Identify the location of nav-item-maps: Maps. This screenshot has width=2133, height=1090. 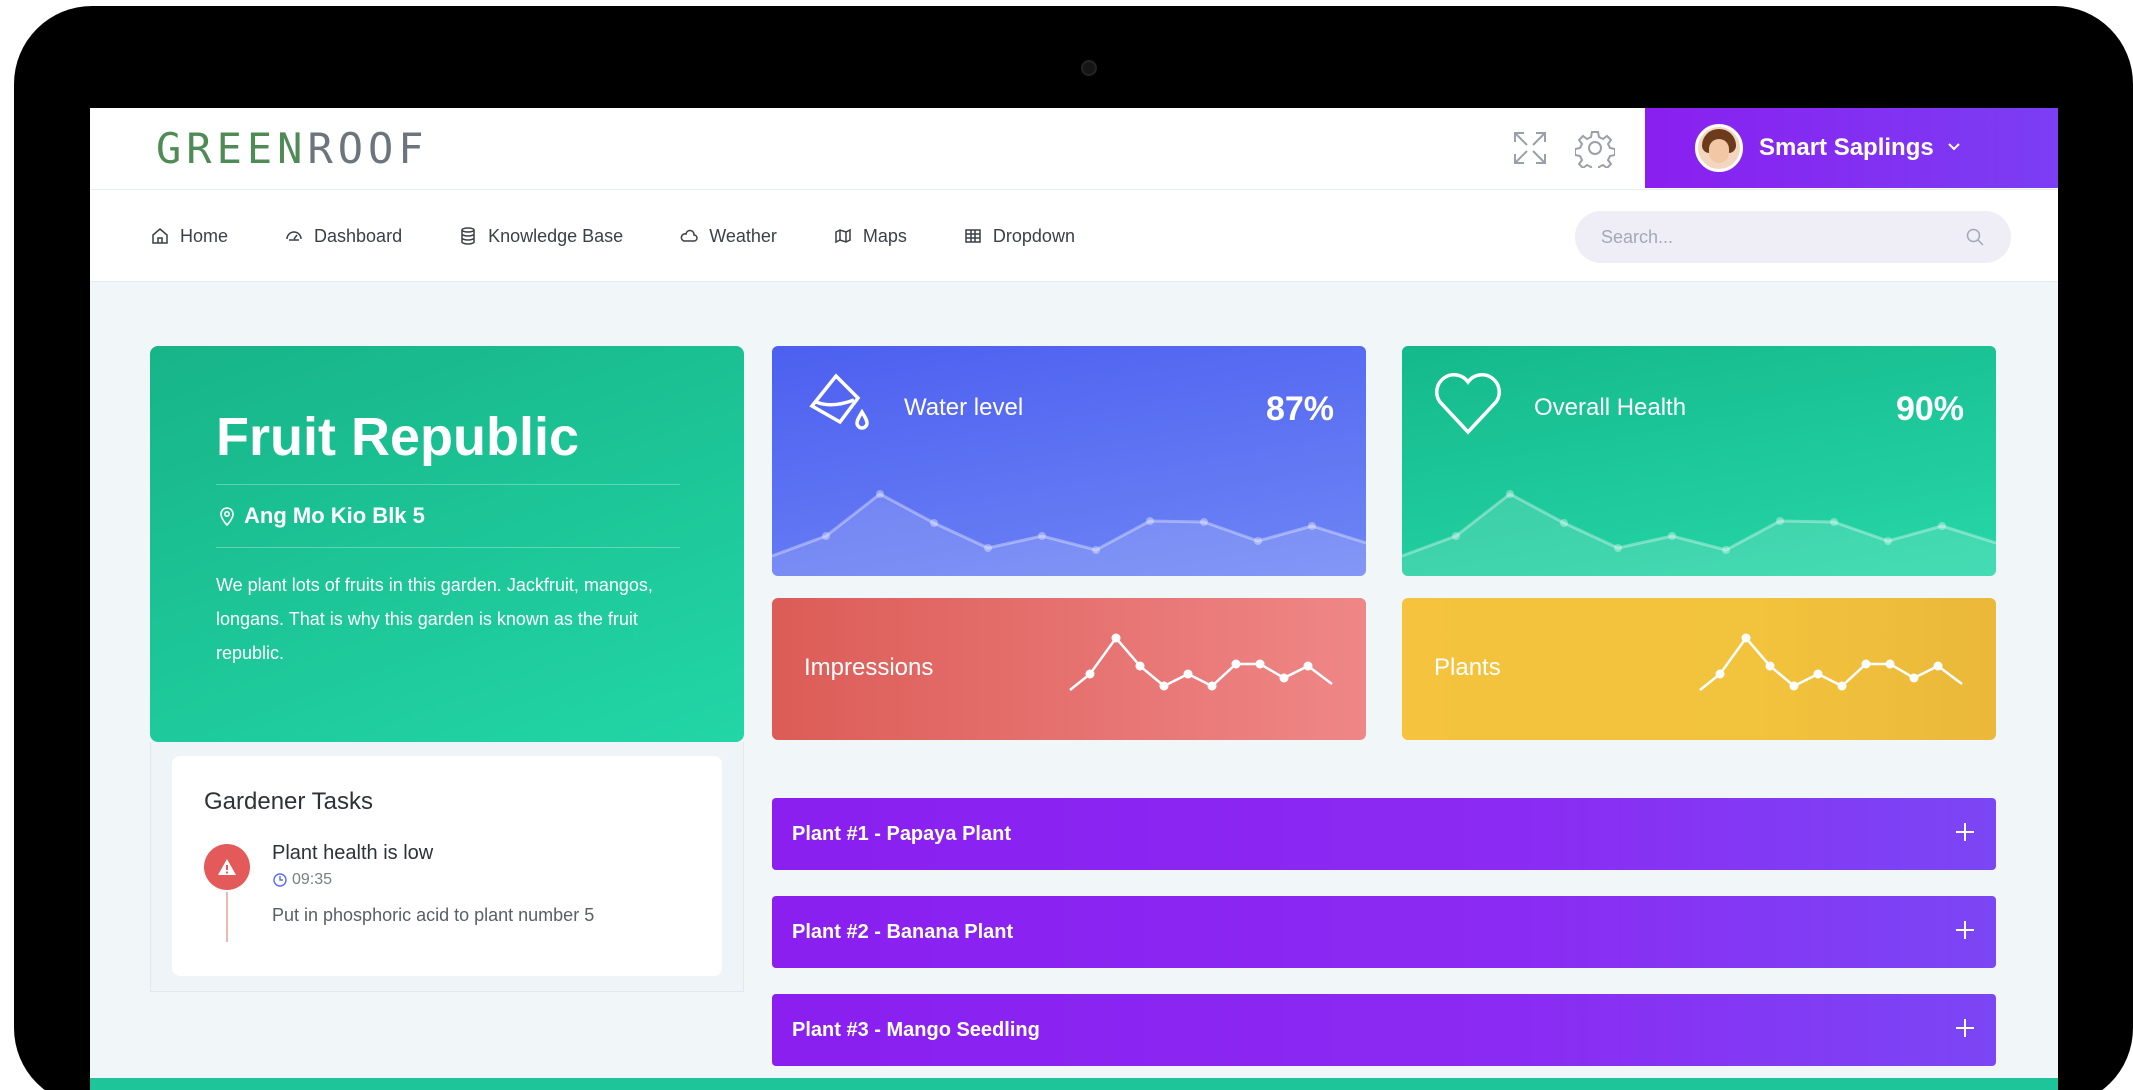
(870, 236).